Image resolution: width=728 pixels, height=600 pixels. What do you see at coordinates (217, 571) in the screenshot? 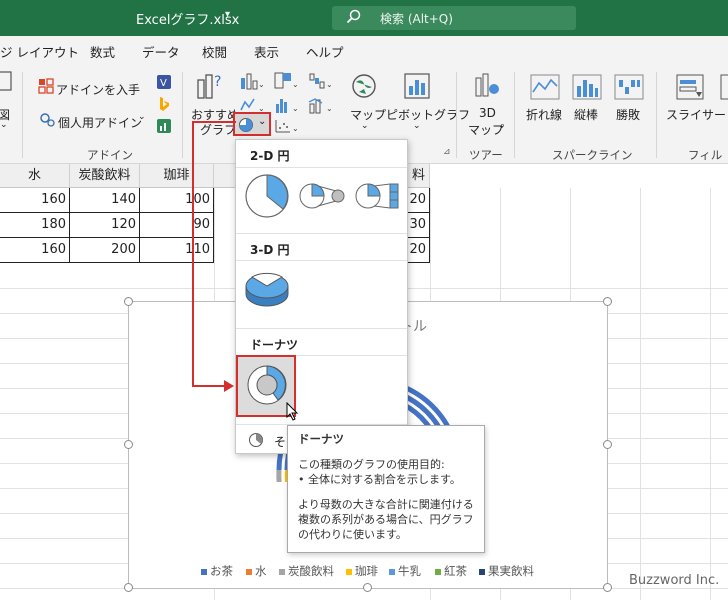
I see `legend-item: お茶` at bounding box center [217, 571].